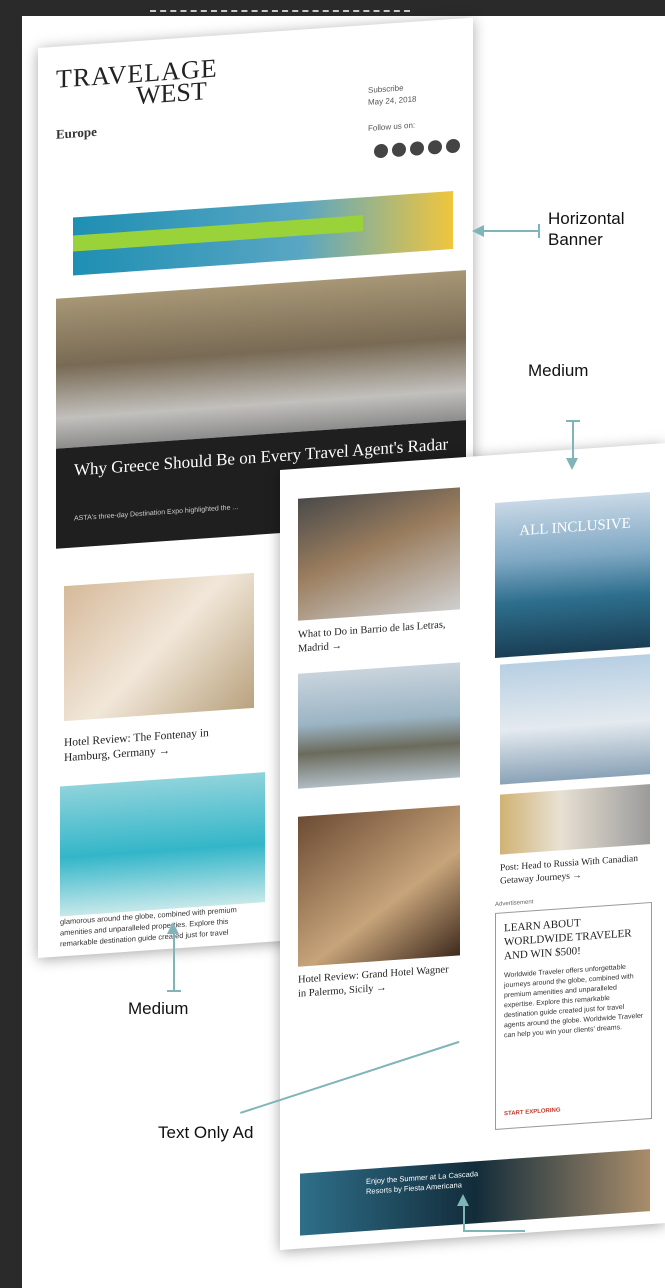 Image resolution: width=665 pixels, height=1288 pixels. I want to click on logo-line-2: WEST, so click(171, 93).